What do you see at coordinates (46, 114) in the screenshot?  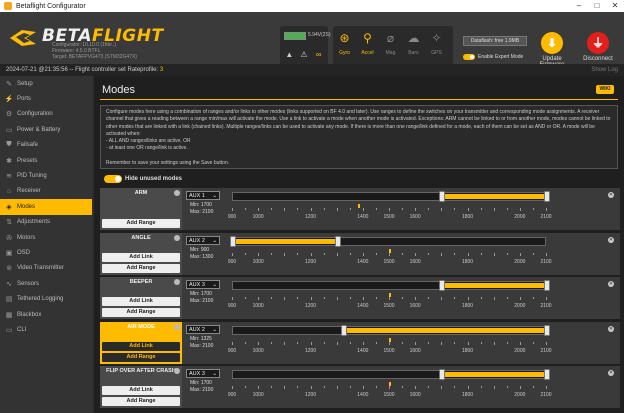 I see `sidebar-item-configuration: ⚙ Configuration` at bounding box center [46, 114].